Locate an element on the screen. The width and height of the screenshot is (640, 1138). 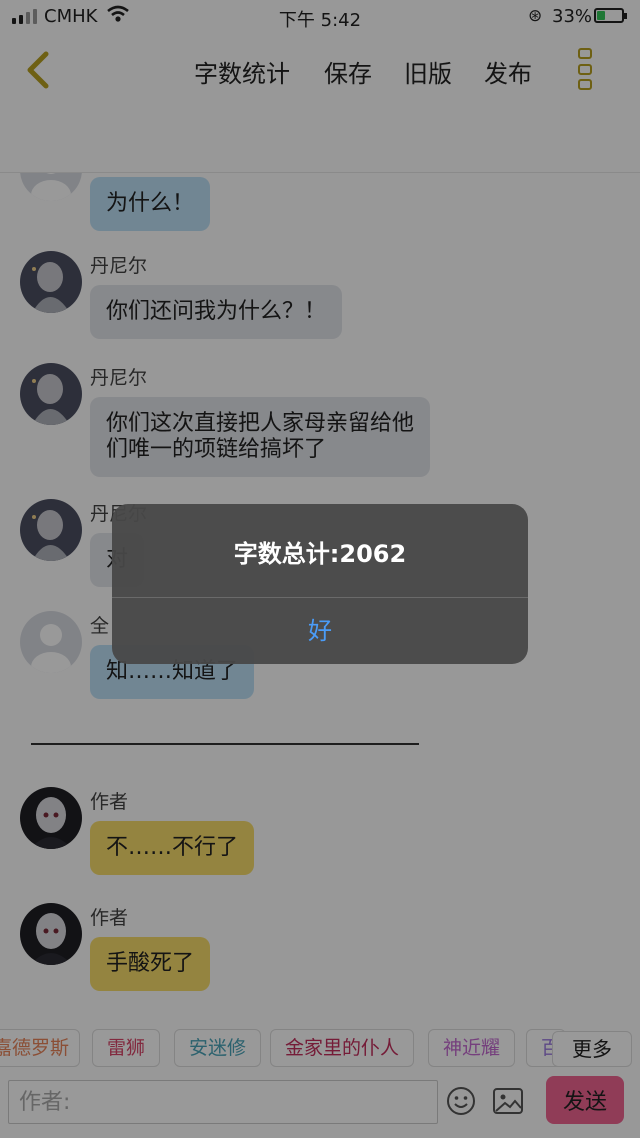
word-count-alert: 字数总计:2062 好 is located at coordinates (320, 584).